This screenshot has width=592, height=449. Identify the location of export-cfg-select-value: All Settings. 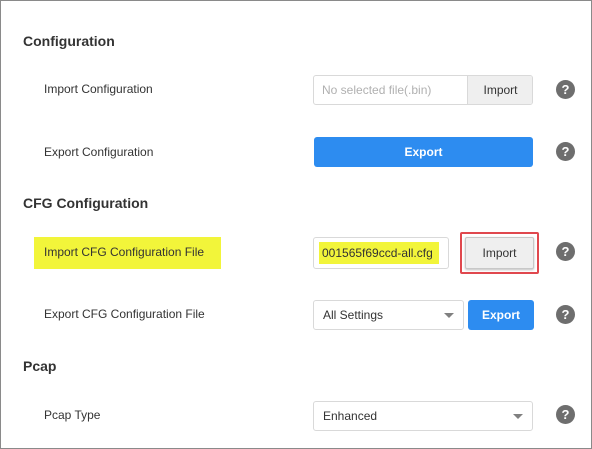
(353, 315).